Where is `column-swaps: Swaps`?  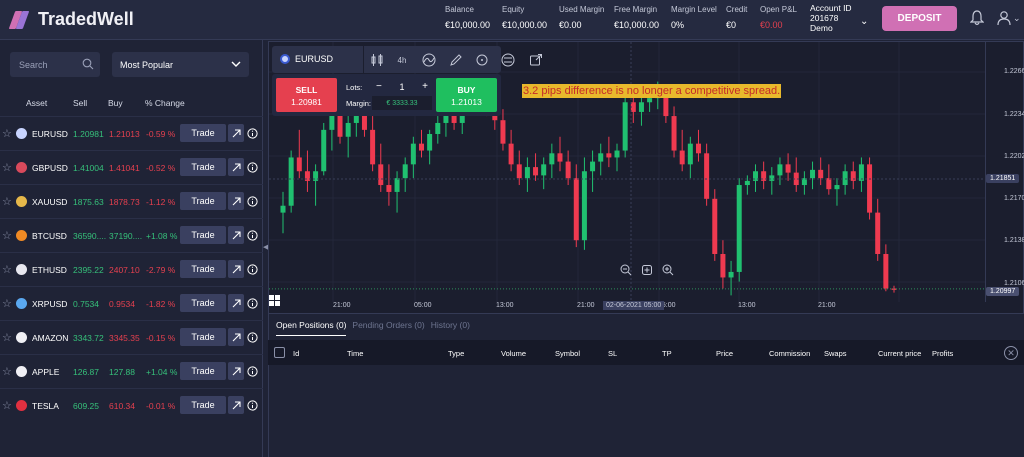 column-swaps: Swaps is located at coordinates (835, 353).